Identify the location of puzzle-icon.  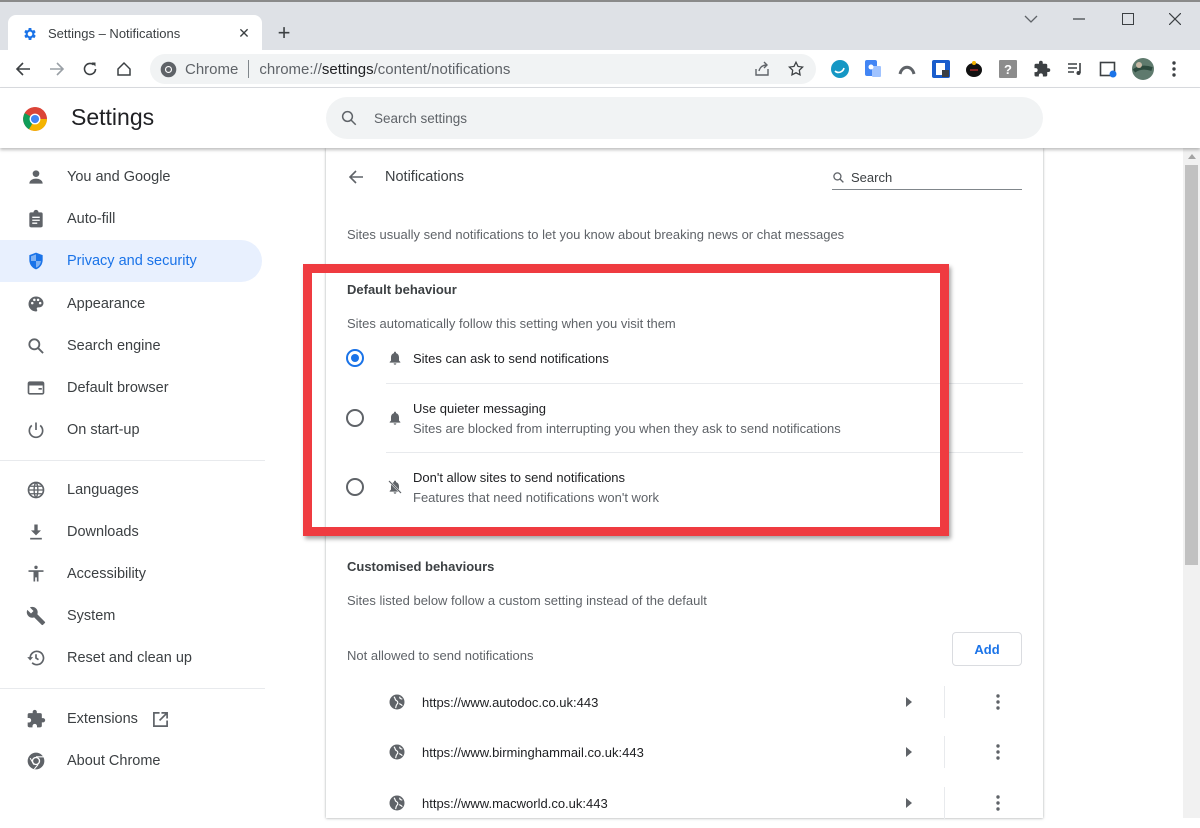
(36, 719).